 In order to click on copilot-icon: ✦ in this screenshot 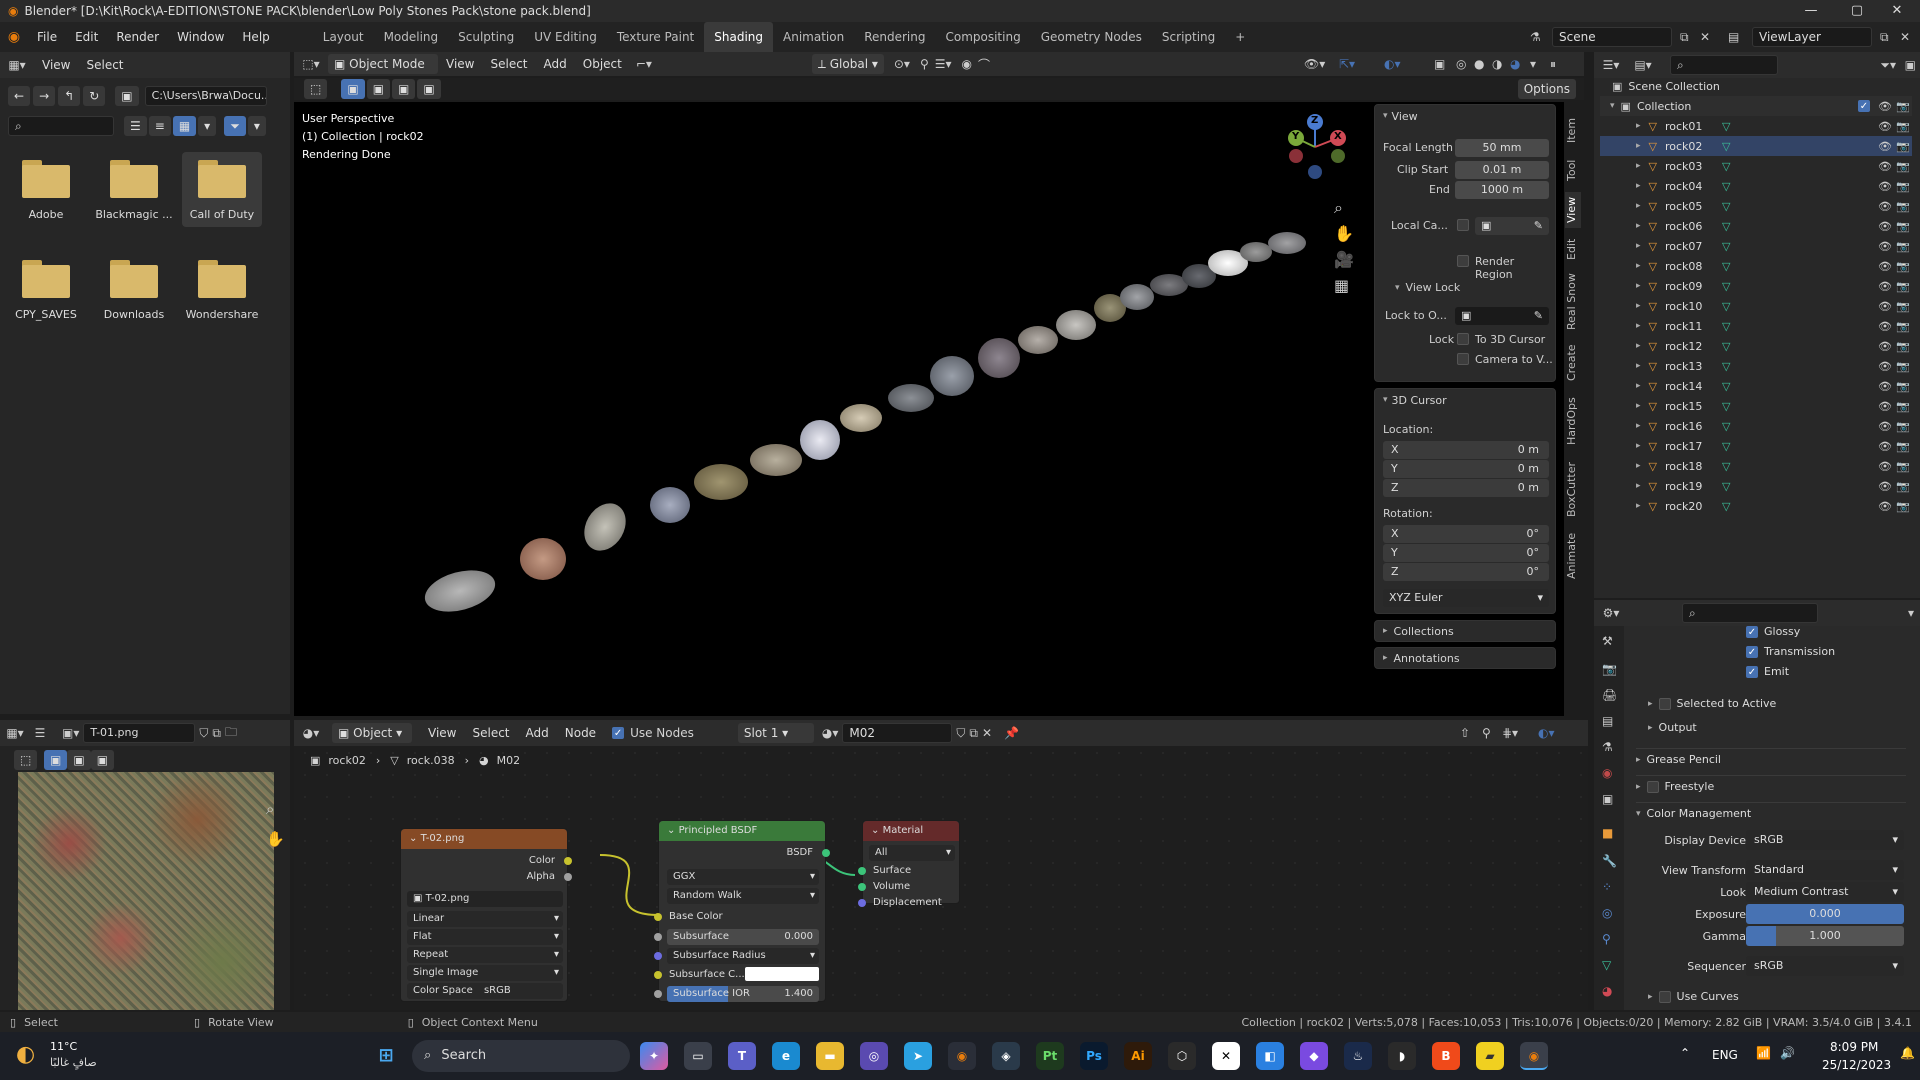, I will do `click(654, 1056)`.